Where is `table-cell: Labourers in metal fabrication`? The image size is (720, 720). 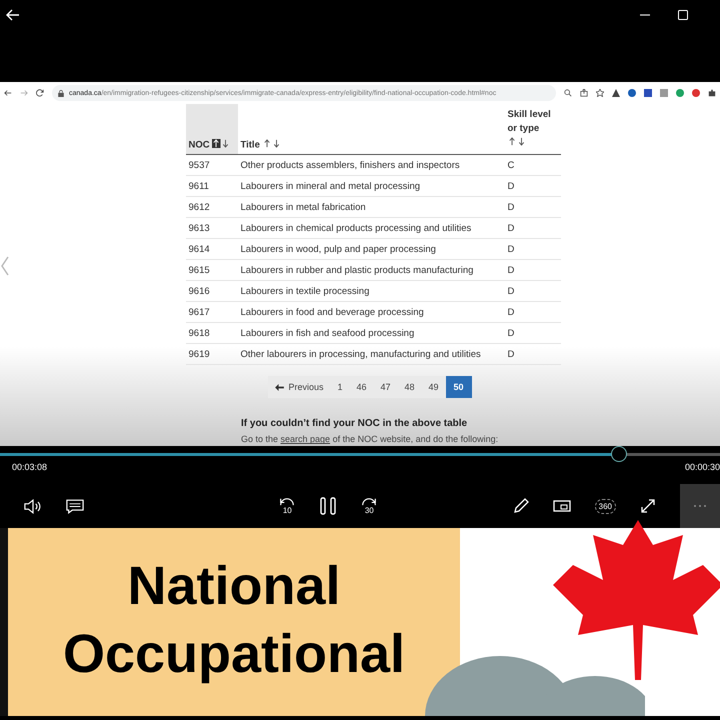 table-cell: Labourers in metal fabrication is located at coordinates (371, 207).